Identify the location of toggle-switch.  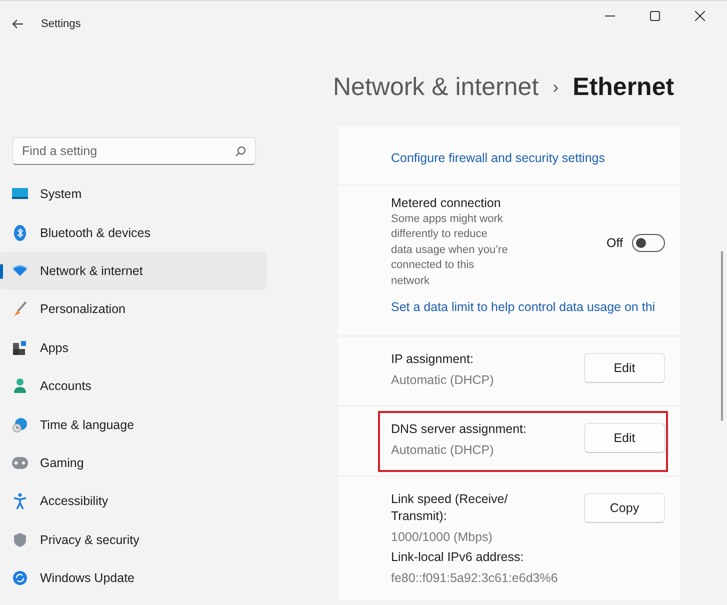
(648, 243).